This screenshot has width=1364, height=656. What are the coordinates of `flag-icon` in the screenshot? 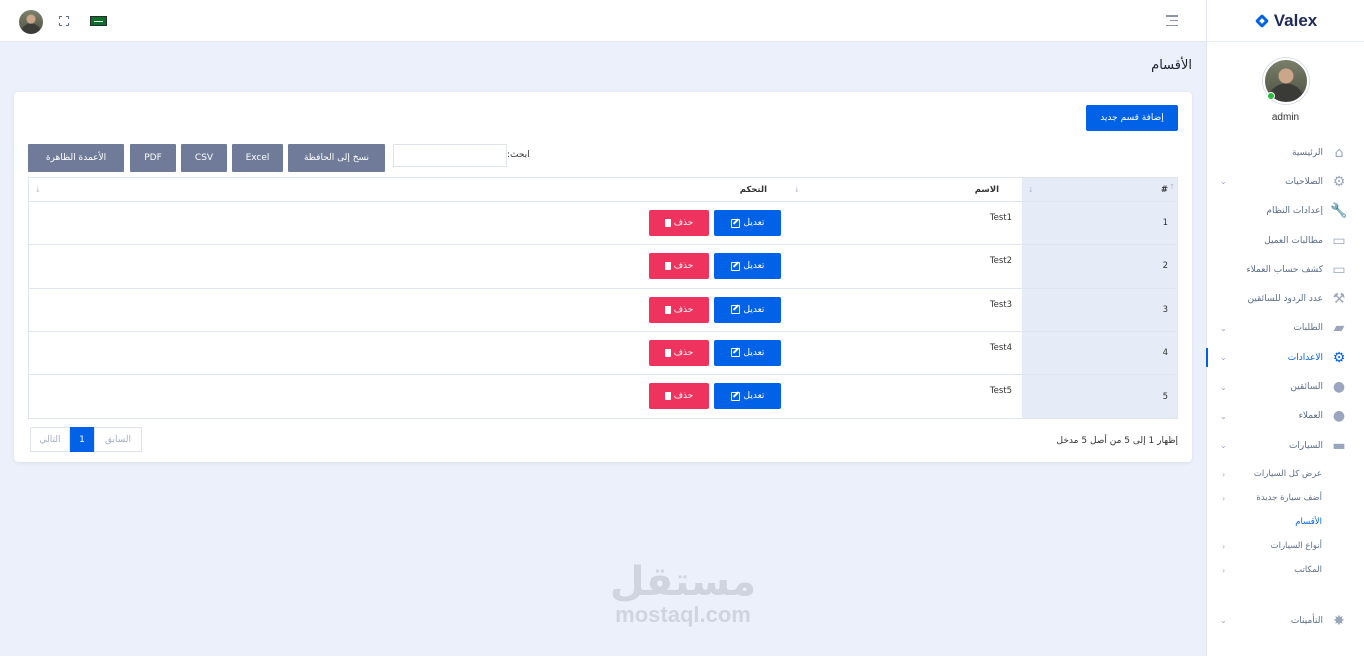 It's located at (98, 21).